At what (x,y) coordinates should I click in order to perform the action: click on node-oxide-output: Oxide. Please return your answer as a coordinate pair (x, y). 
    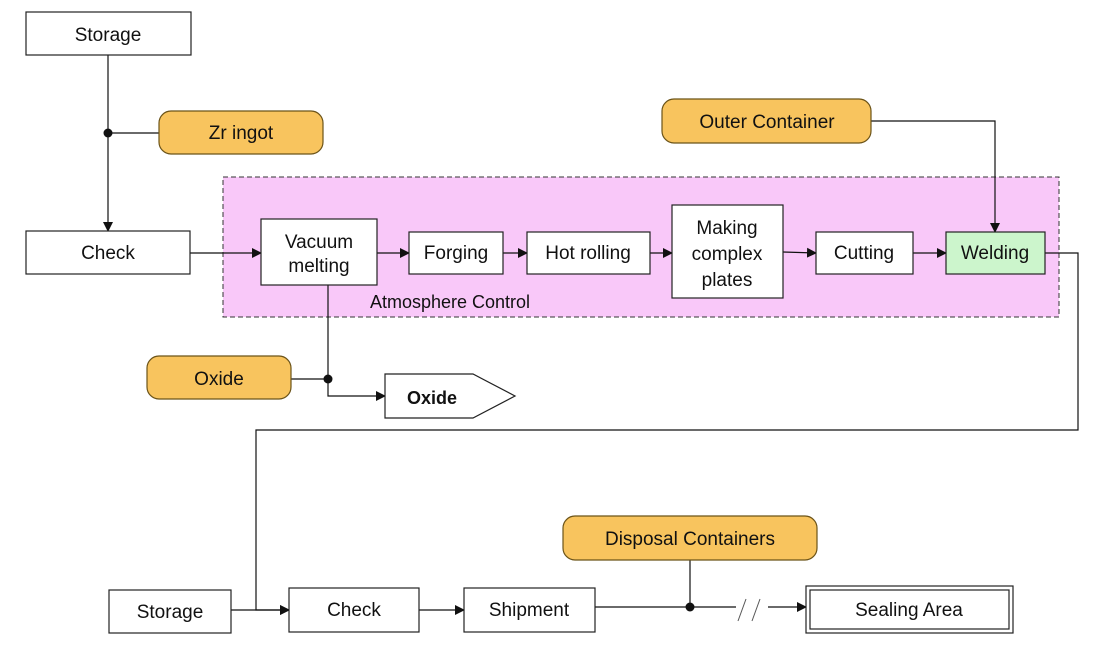
    Looking at the image, I should click on (450, 396).